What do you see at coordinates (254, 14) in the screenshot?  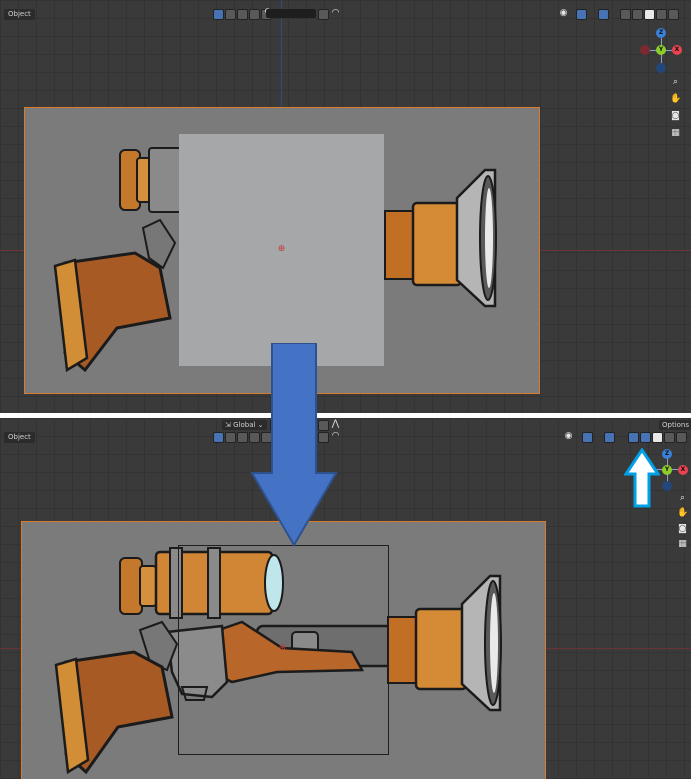 I see `select-invert-icon` at bounding box center [254, 14].